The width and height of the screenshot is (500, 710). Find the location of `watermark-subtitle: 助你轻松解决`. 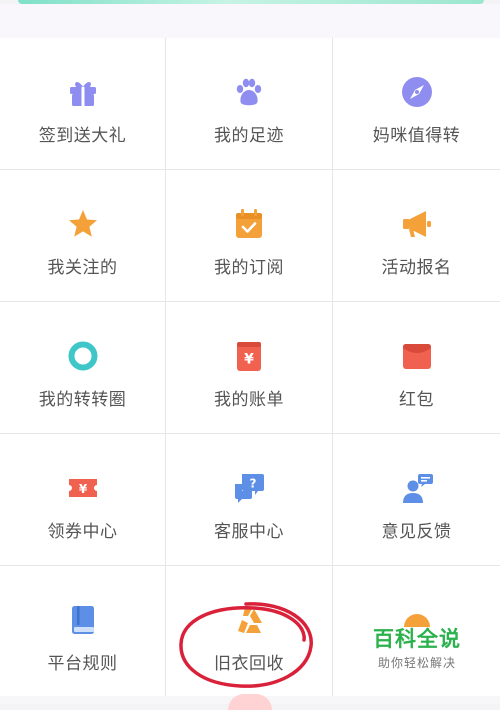

watermark-subtitle: 助你轻松解决 is located at coordinates (416, 663).